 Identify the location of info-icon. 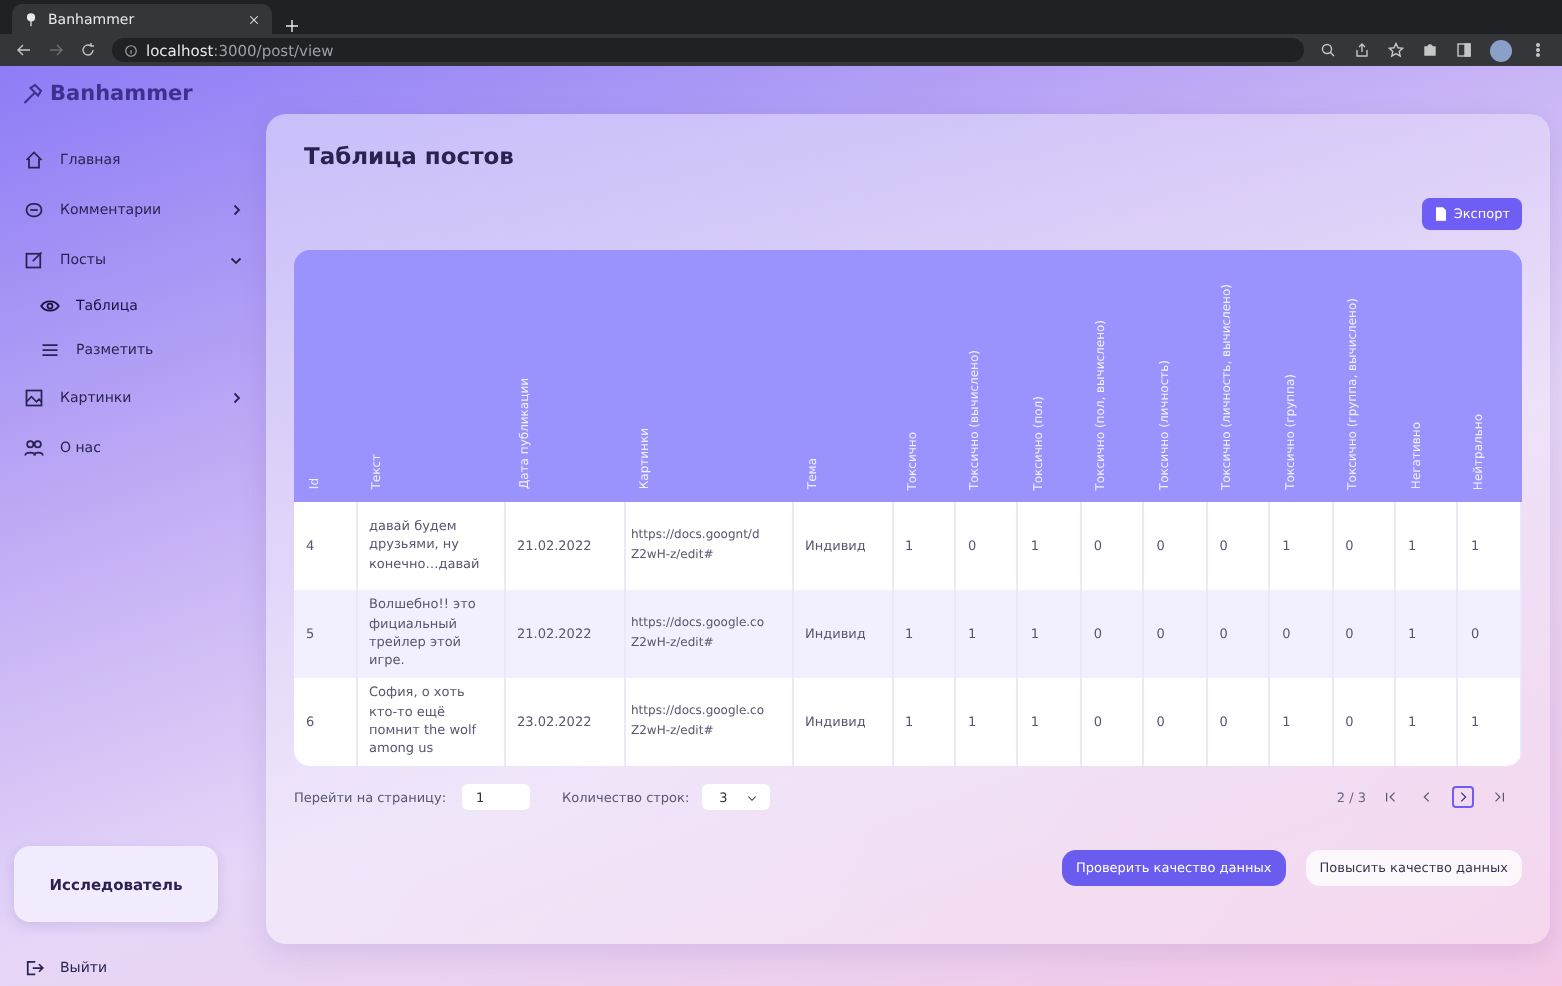
(131, 50).